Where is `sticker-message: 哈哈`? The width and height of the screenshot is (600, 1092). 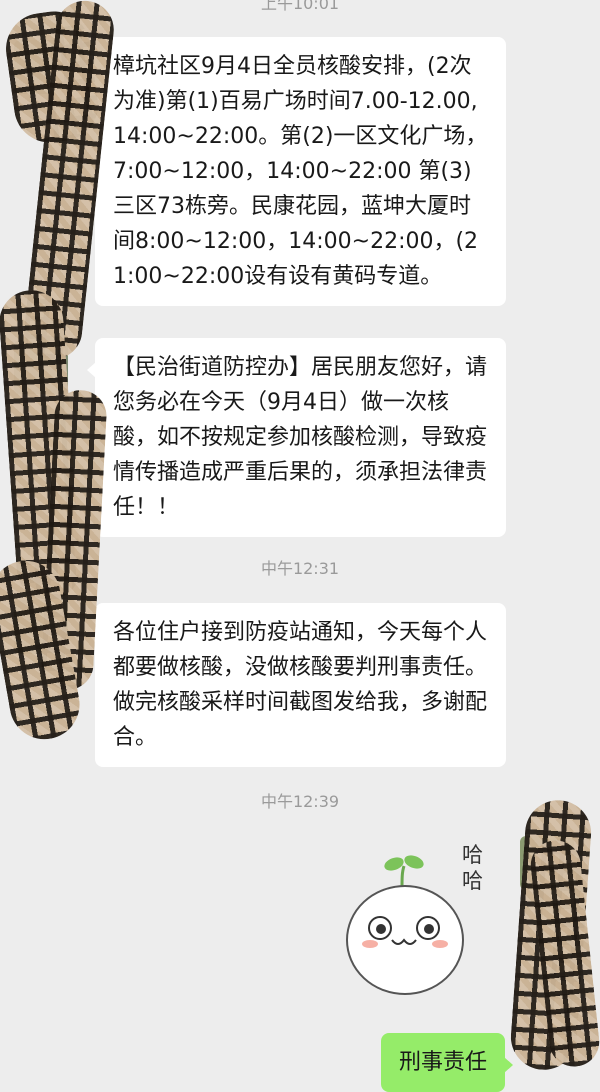 sticker-message: 哈哈 is located at coordinates (415, 932).